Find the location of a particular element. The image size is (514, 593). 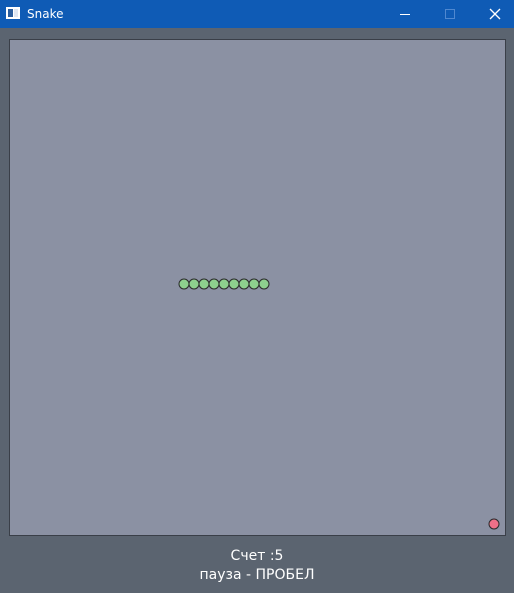

pause-hint: пауза - ПРОБЕЛ is located at coordinates (257, 575).